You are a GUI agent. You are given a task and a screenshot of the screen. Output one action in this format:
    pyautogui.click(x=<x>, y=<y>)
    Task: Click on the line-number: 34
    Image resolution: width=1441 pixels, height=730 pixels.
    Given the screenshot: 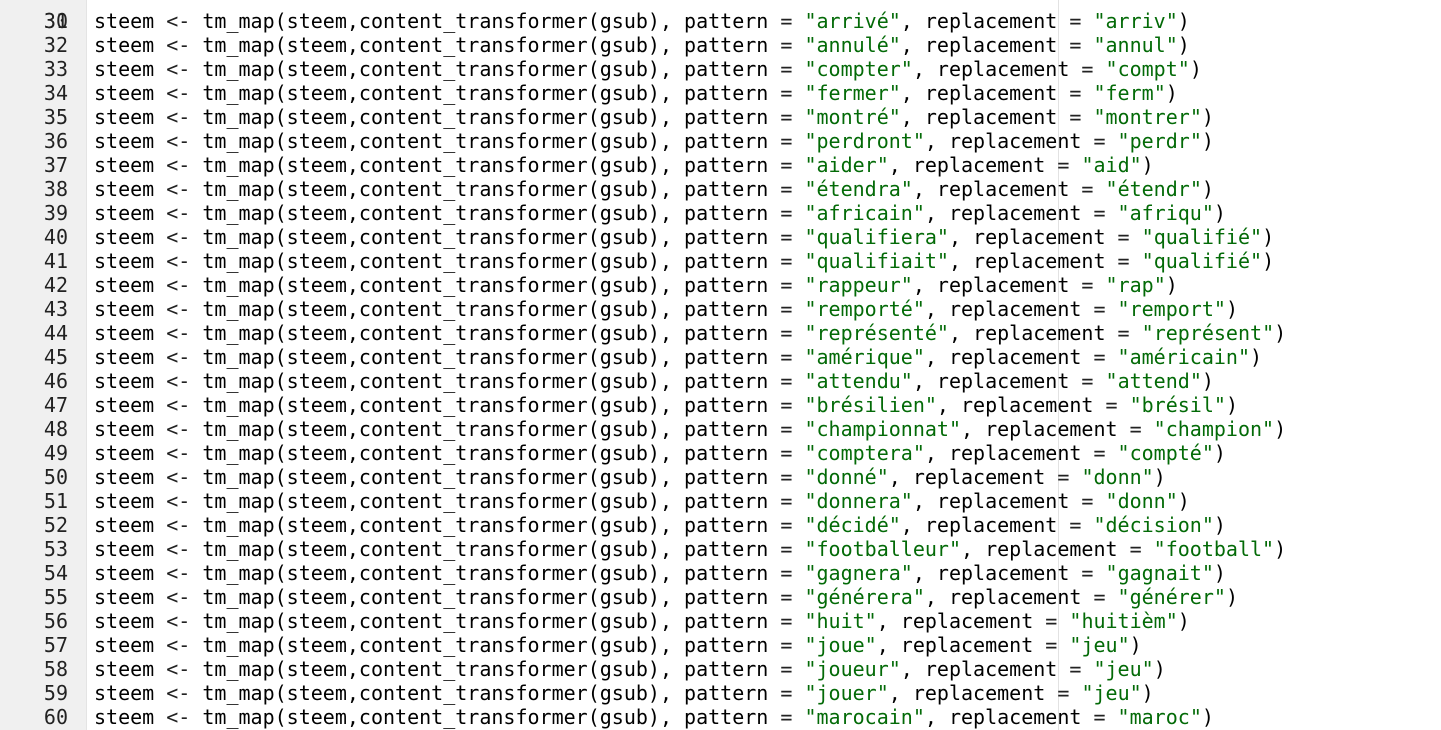 What is the action you would take?
    pyautogui.click(x=55, y=93)
    